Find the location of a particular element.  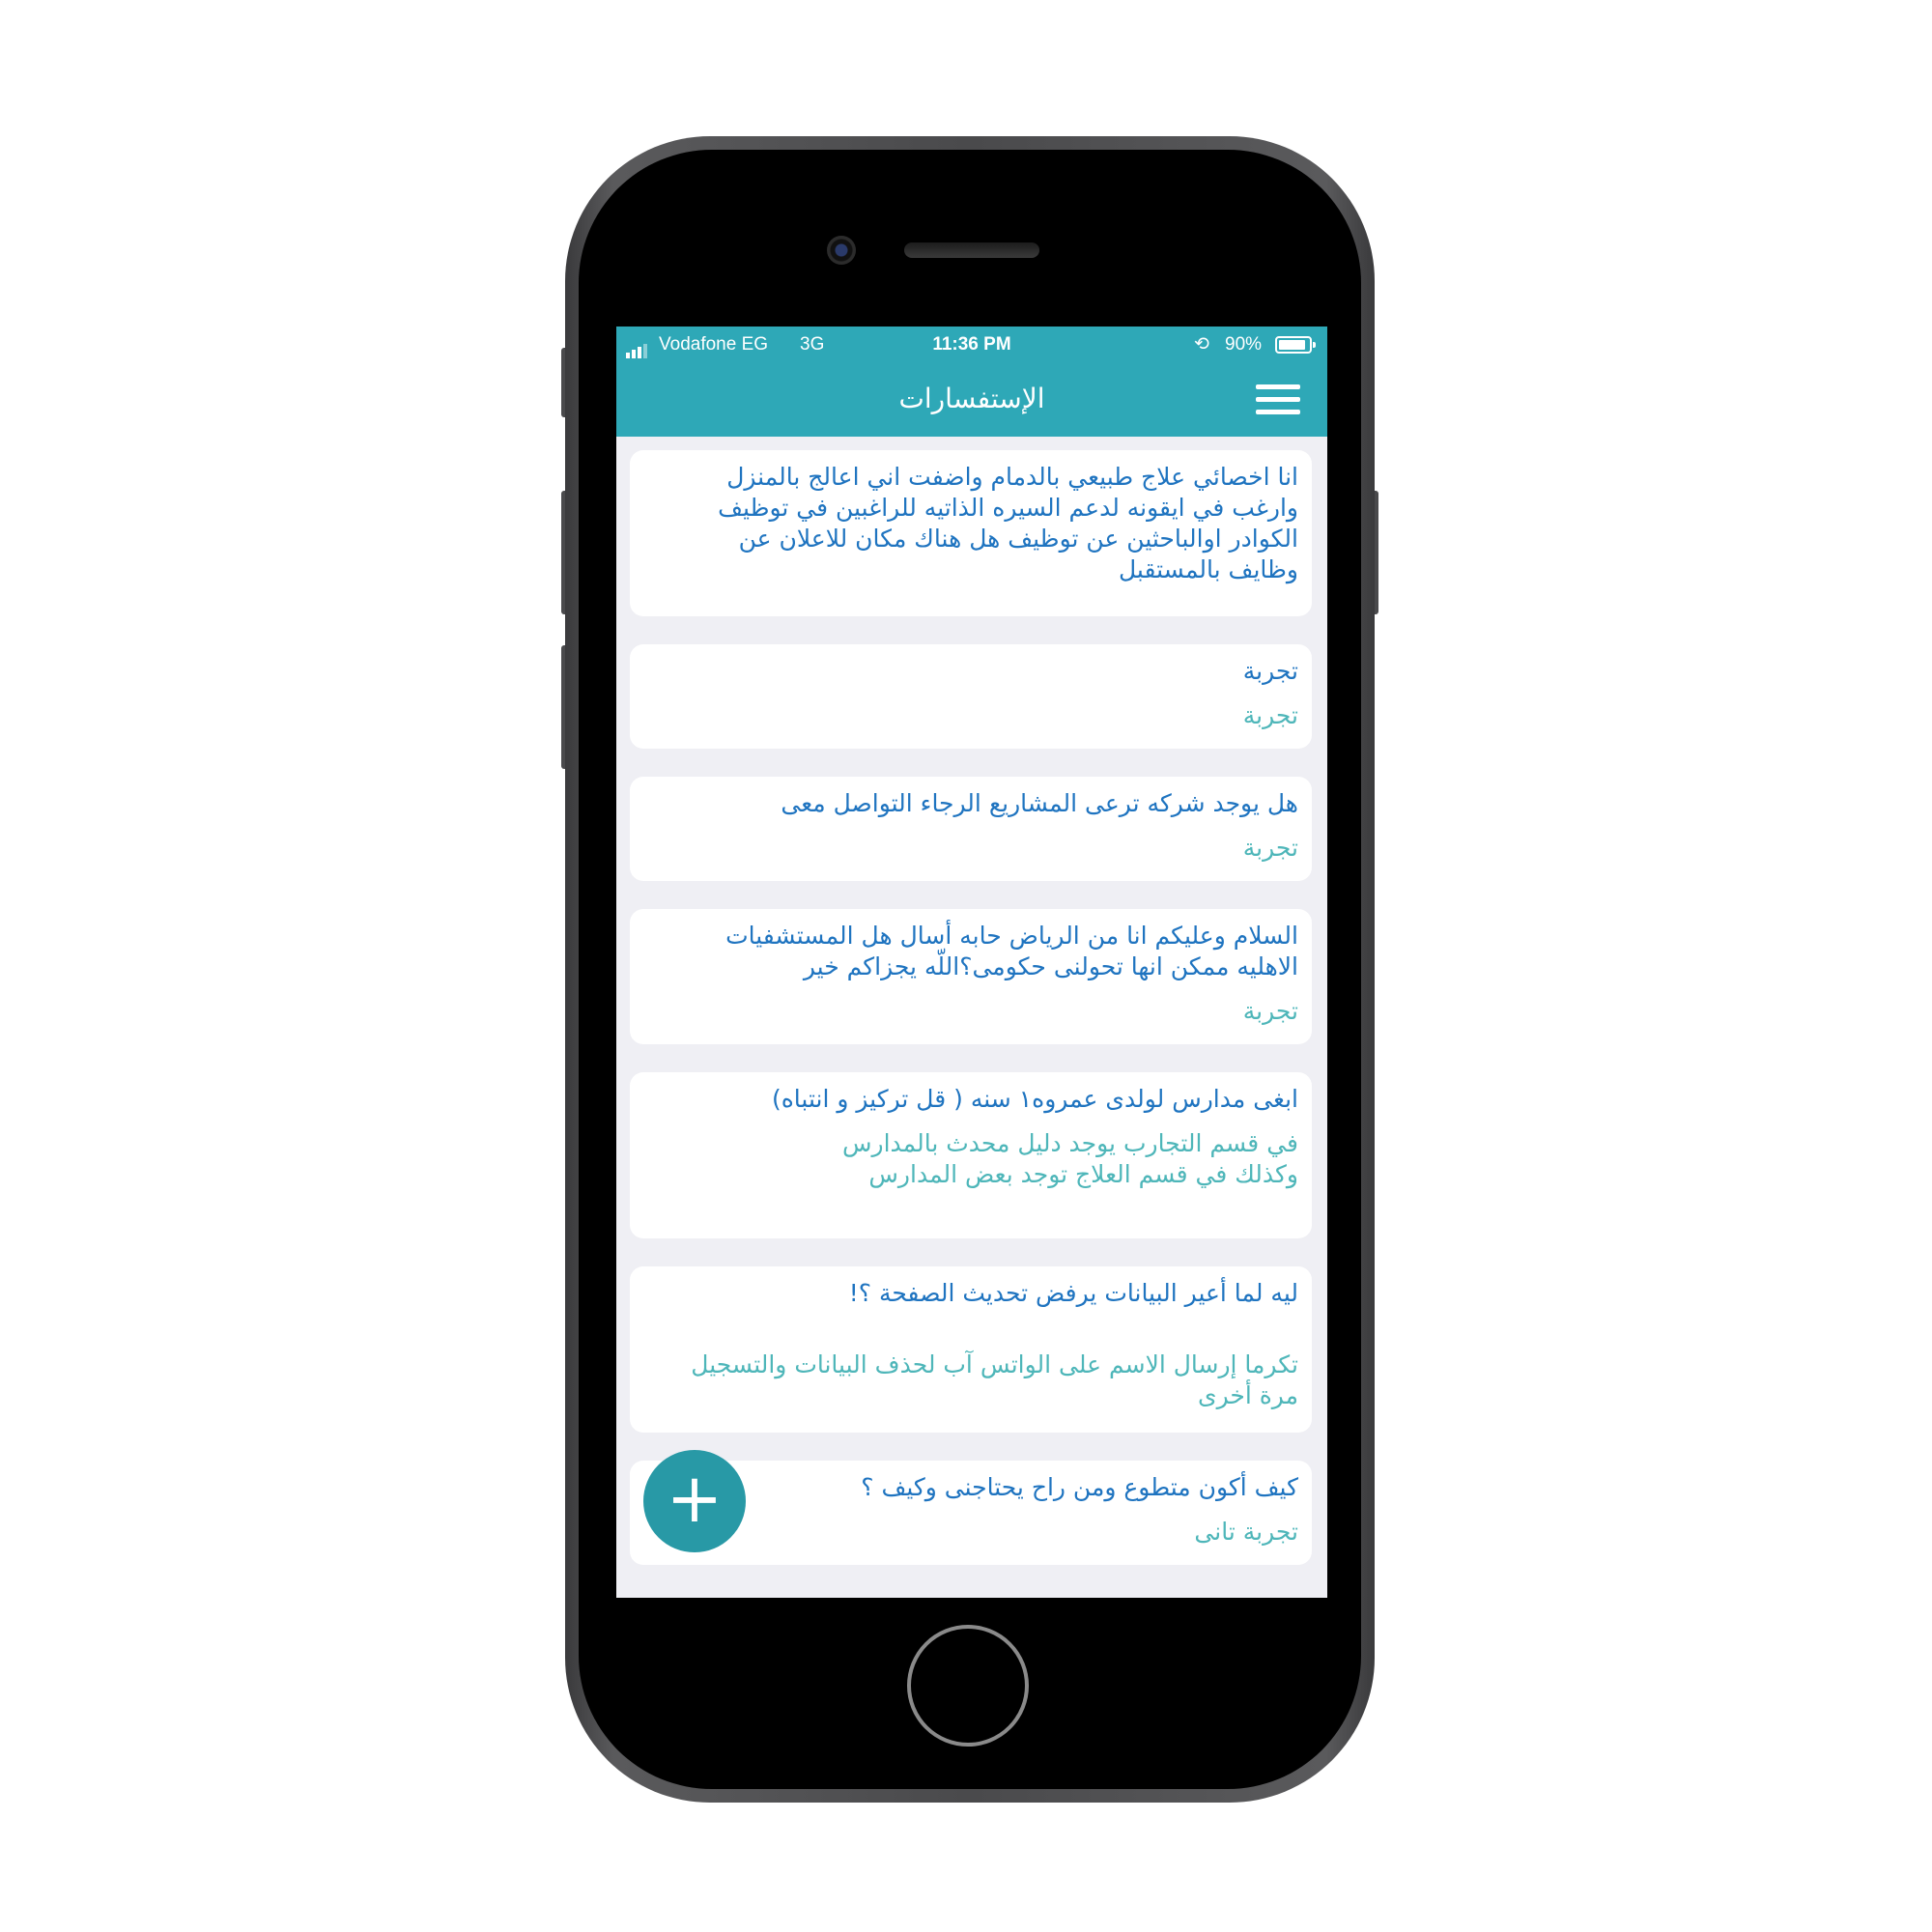

inquiry-card: تجربة تجربة is located at coordinates (971, 696).